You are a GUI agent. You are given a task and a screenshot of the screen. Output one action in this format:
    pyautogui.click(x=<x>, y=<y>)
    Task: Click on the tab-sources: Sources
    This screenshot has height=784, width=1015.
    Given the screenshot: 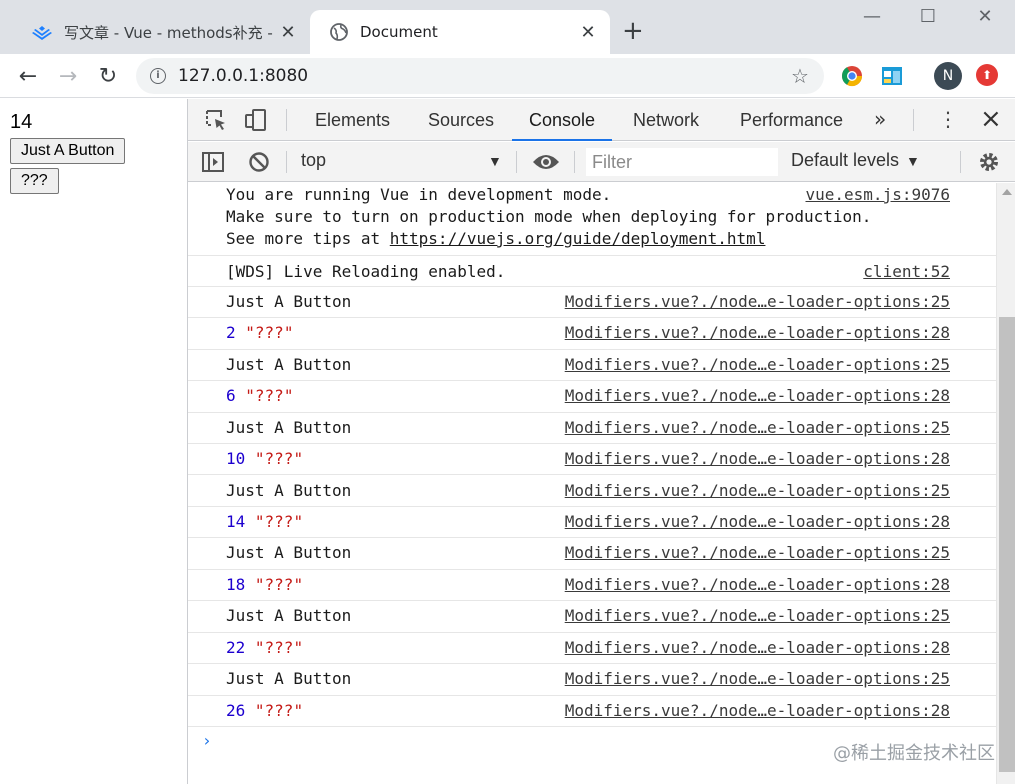 What is the action you would take?
    pyautogui.click(x=461, y=120)
    